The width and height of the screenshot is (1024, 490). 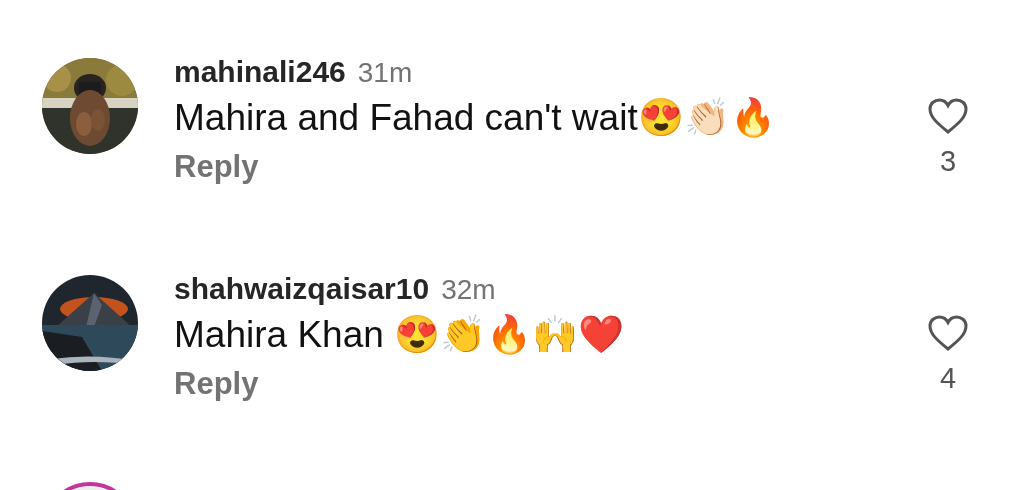 What do you see at coordinates (475, 118) in the screenshot?
I see `comment-text: Mahira and Fahad can't wait😍👏🏻🔥` at bounding box center [475, 118].